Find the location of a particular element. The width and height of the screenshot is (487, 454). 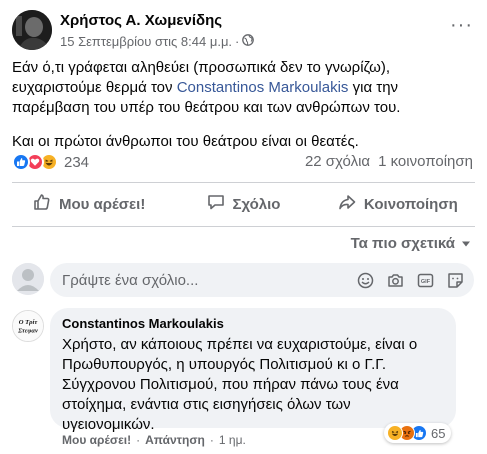

shares-count: 1 κοινοποίηση is located at coordinates (425, 161).